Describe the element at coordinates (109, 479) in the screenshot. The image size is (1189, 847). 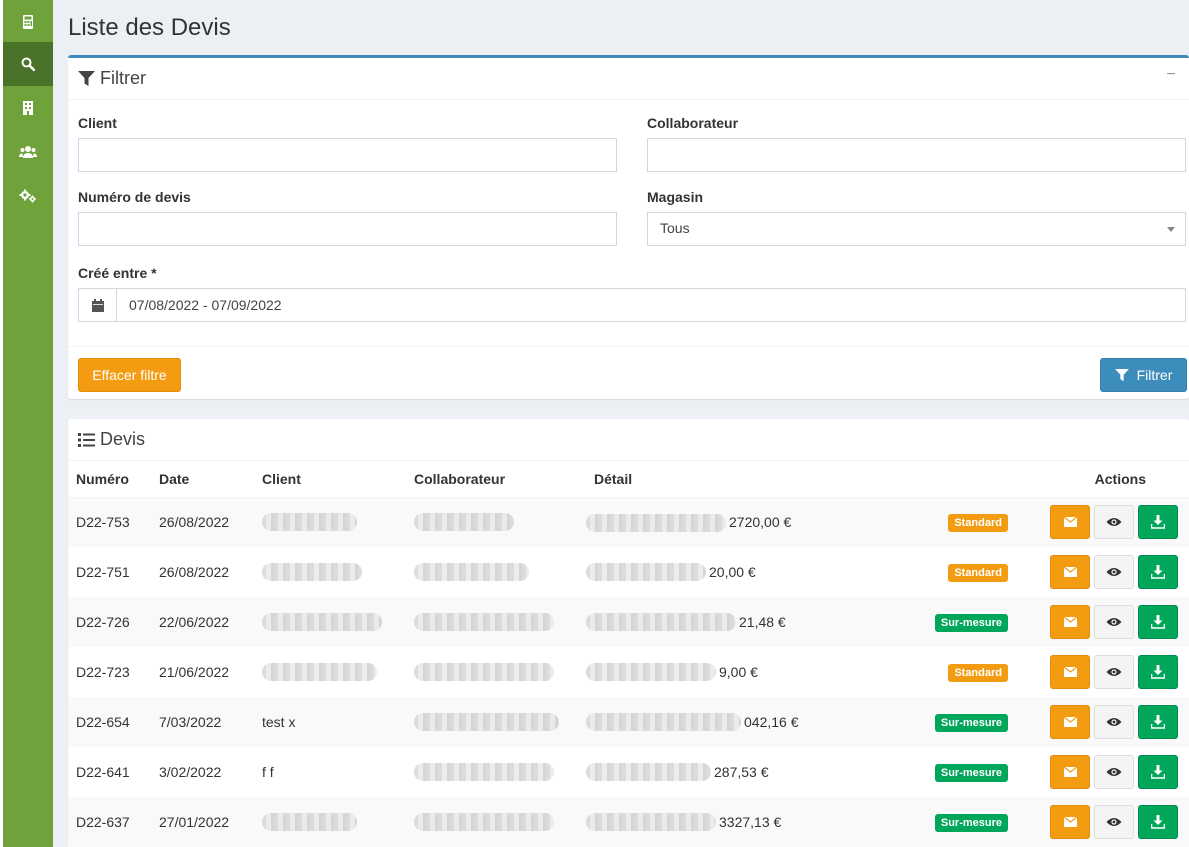
I see `column-header-numero: Numéro` at that location.